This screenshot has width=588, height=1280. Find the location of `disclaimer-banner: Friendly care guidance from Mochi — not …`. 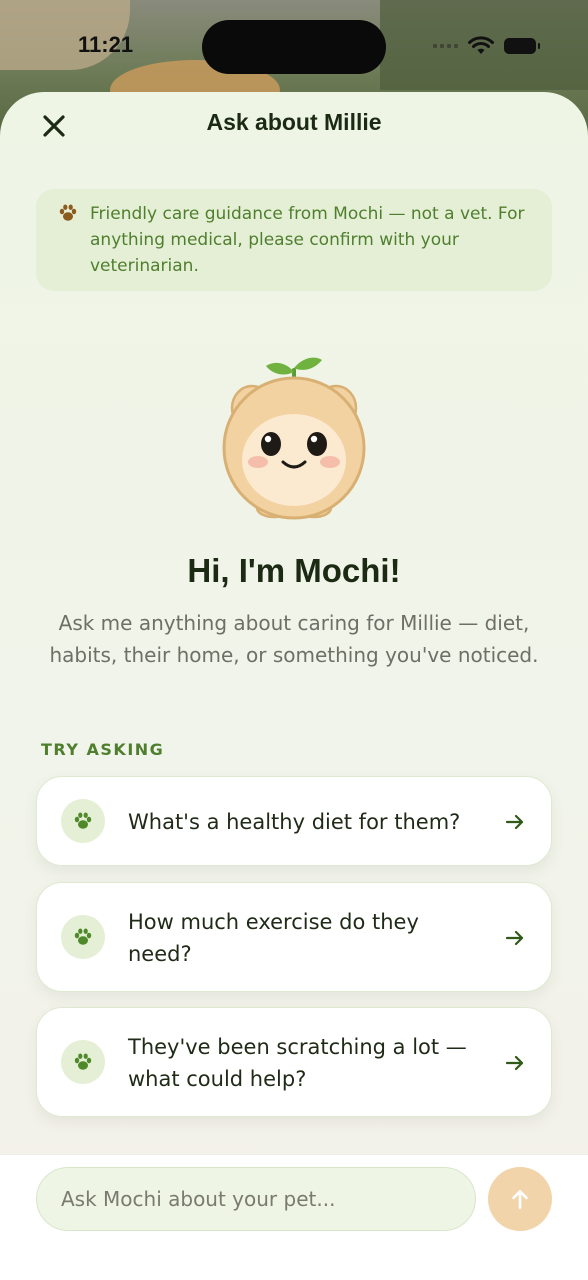

disclaimer-banner: Friendly care guidance from Mochi — not … is located at coordinates (294, 240).